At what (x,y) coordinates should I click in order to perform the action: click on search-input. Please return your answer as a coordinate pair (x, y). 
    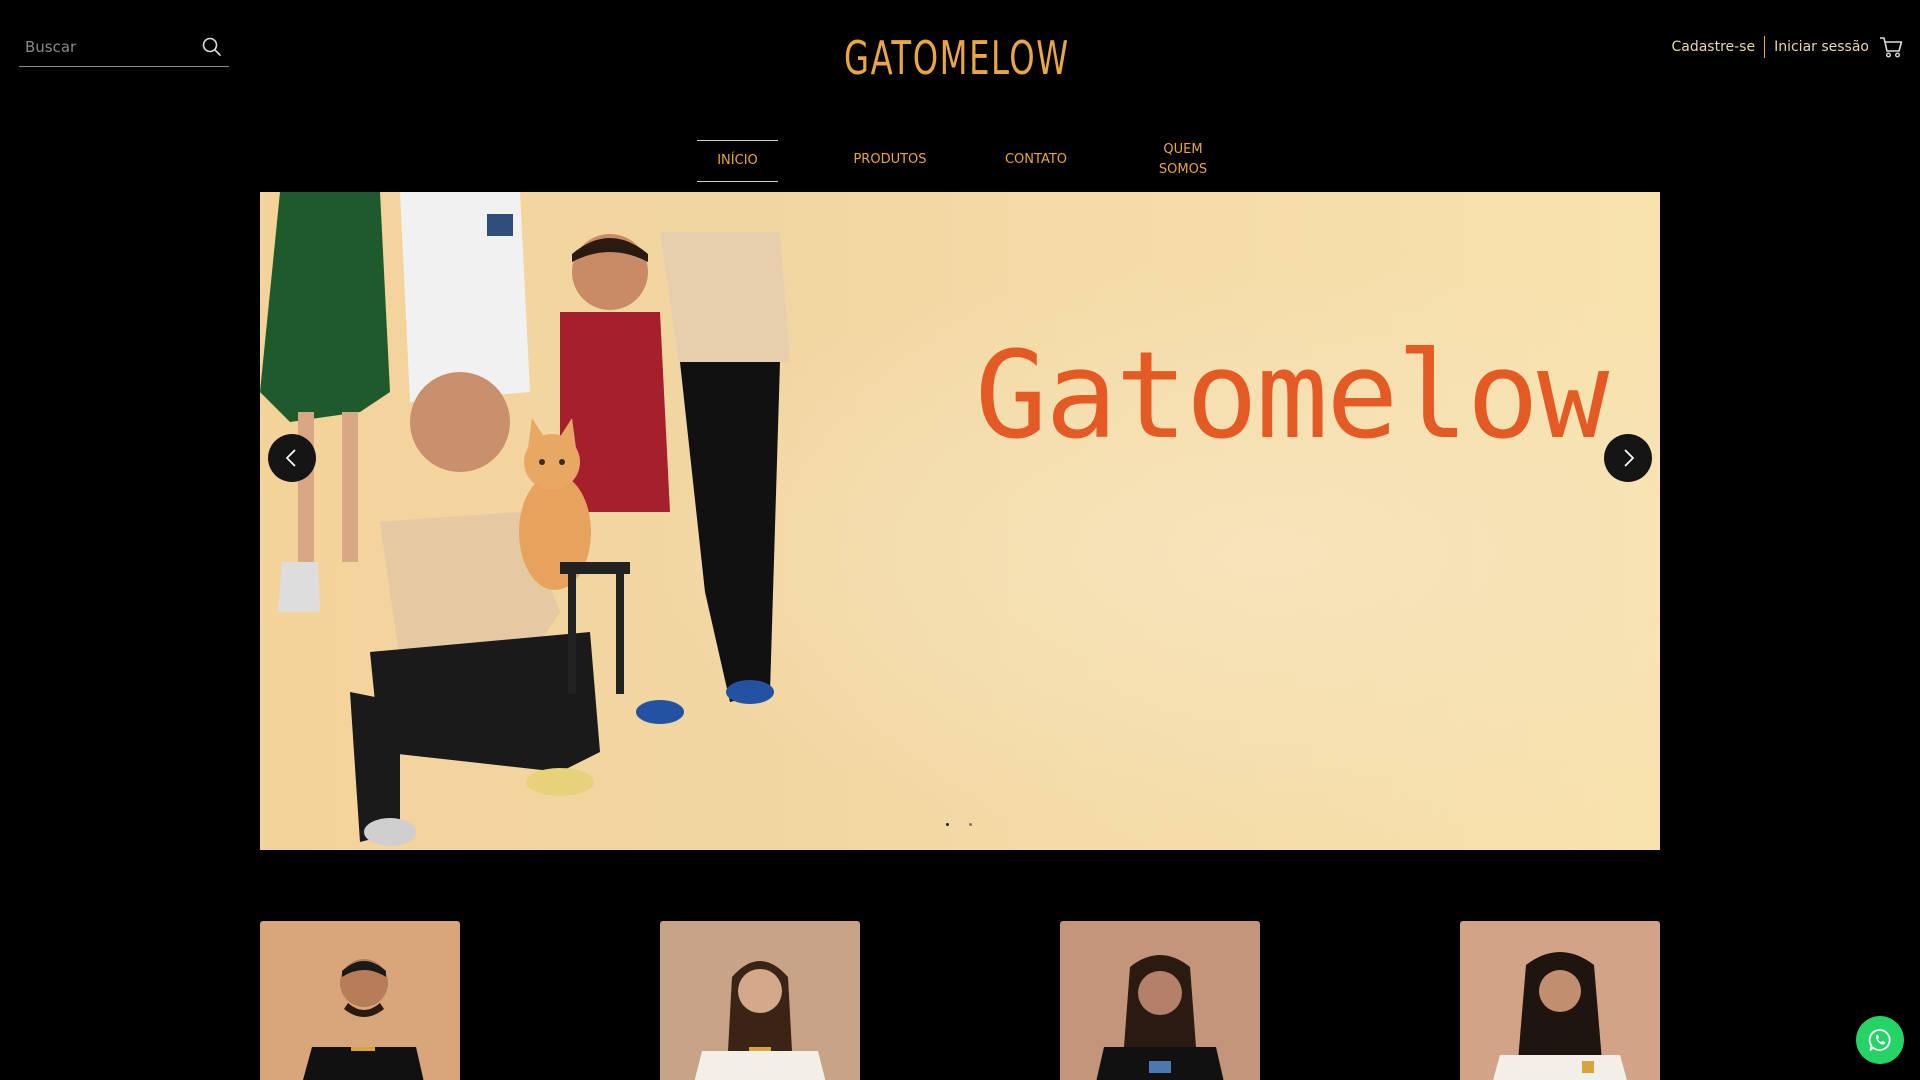
    Looking at the image, I should click on (110, 47).